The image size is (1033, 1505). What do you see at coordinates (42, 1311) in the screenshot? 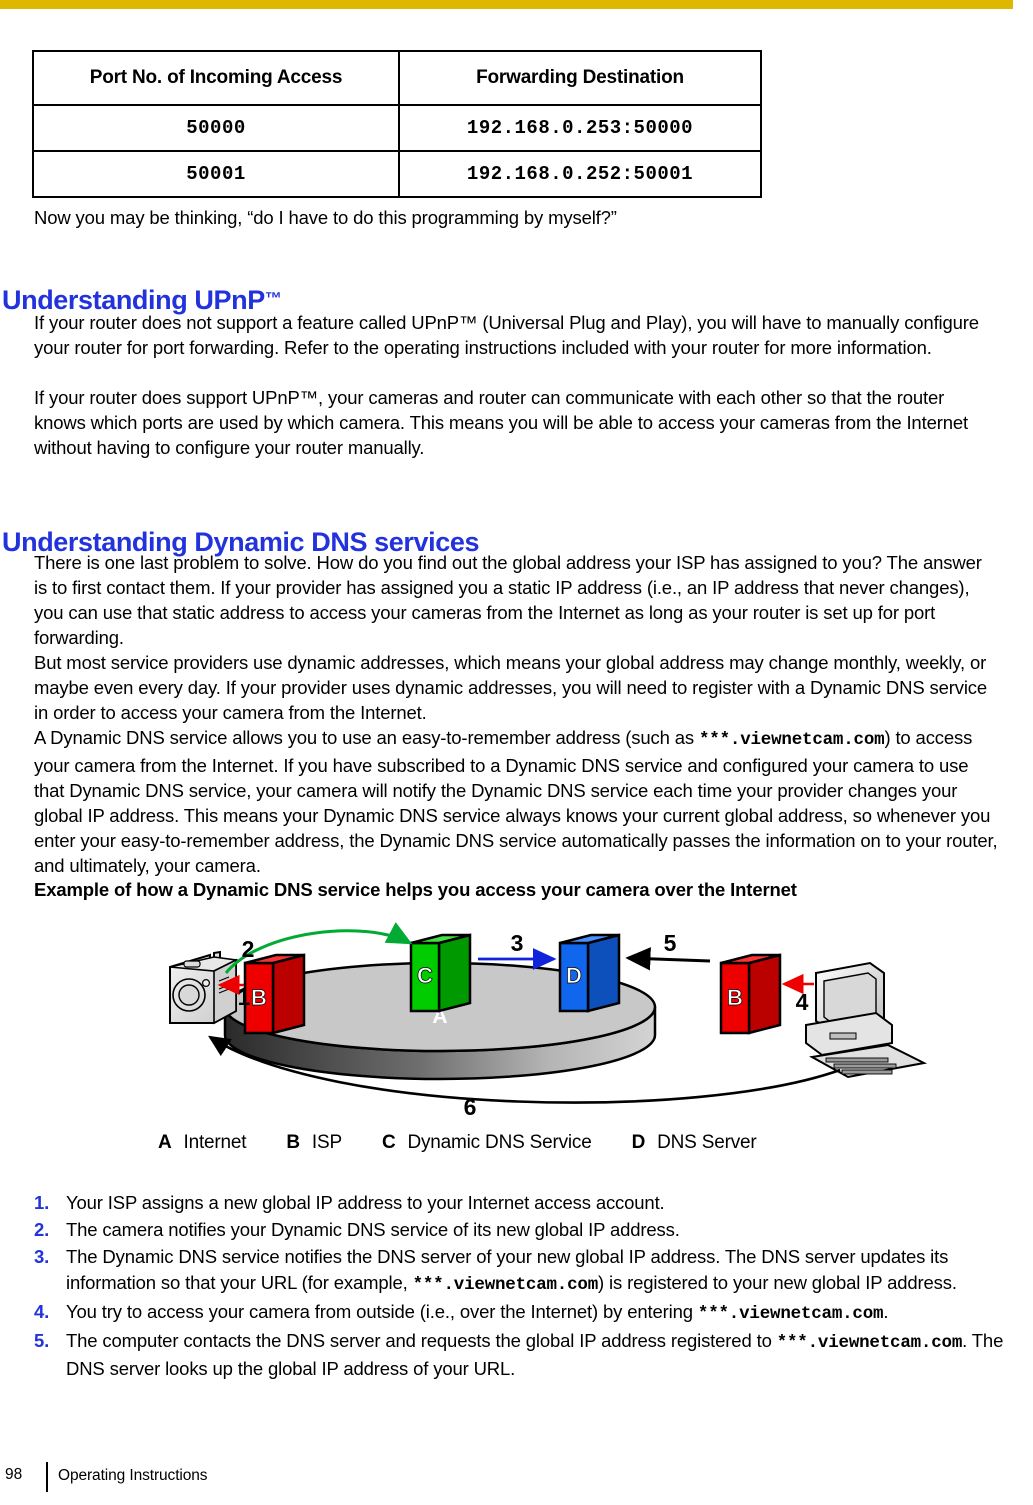
I see `step-number: 4.` at bounding box center [42, 1311].